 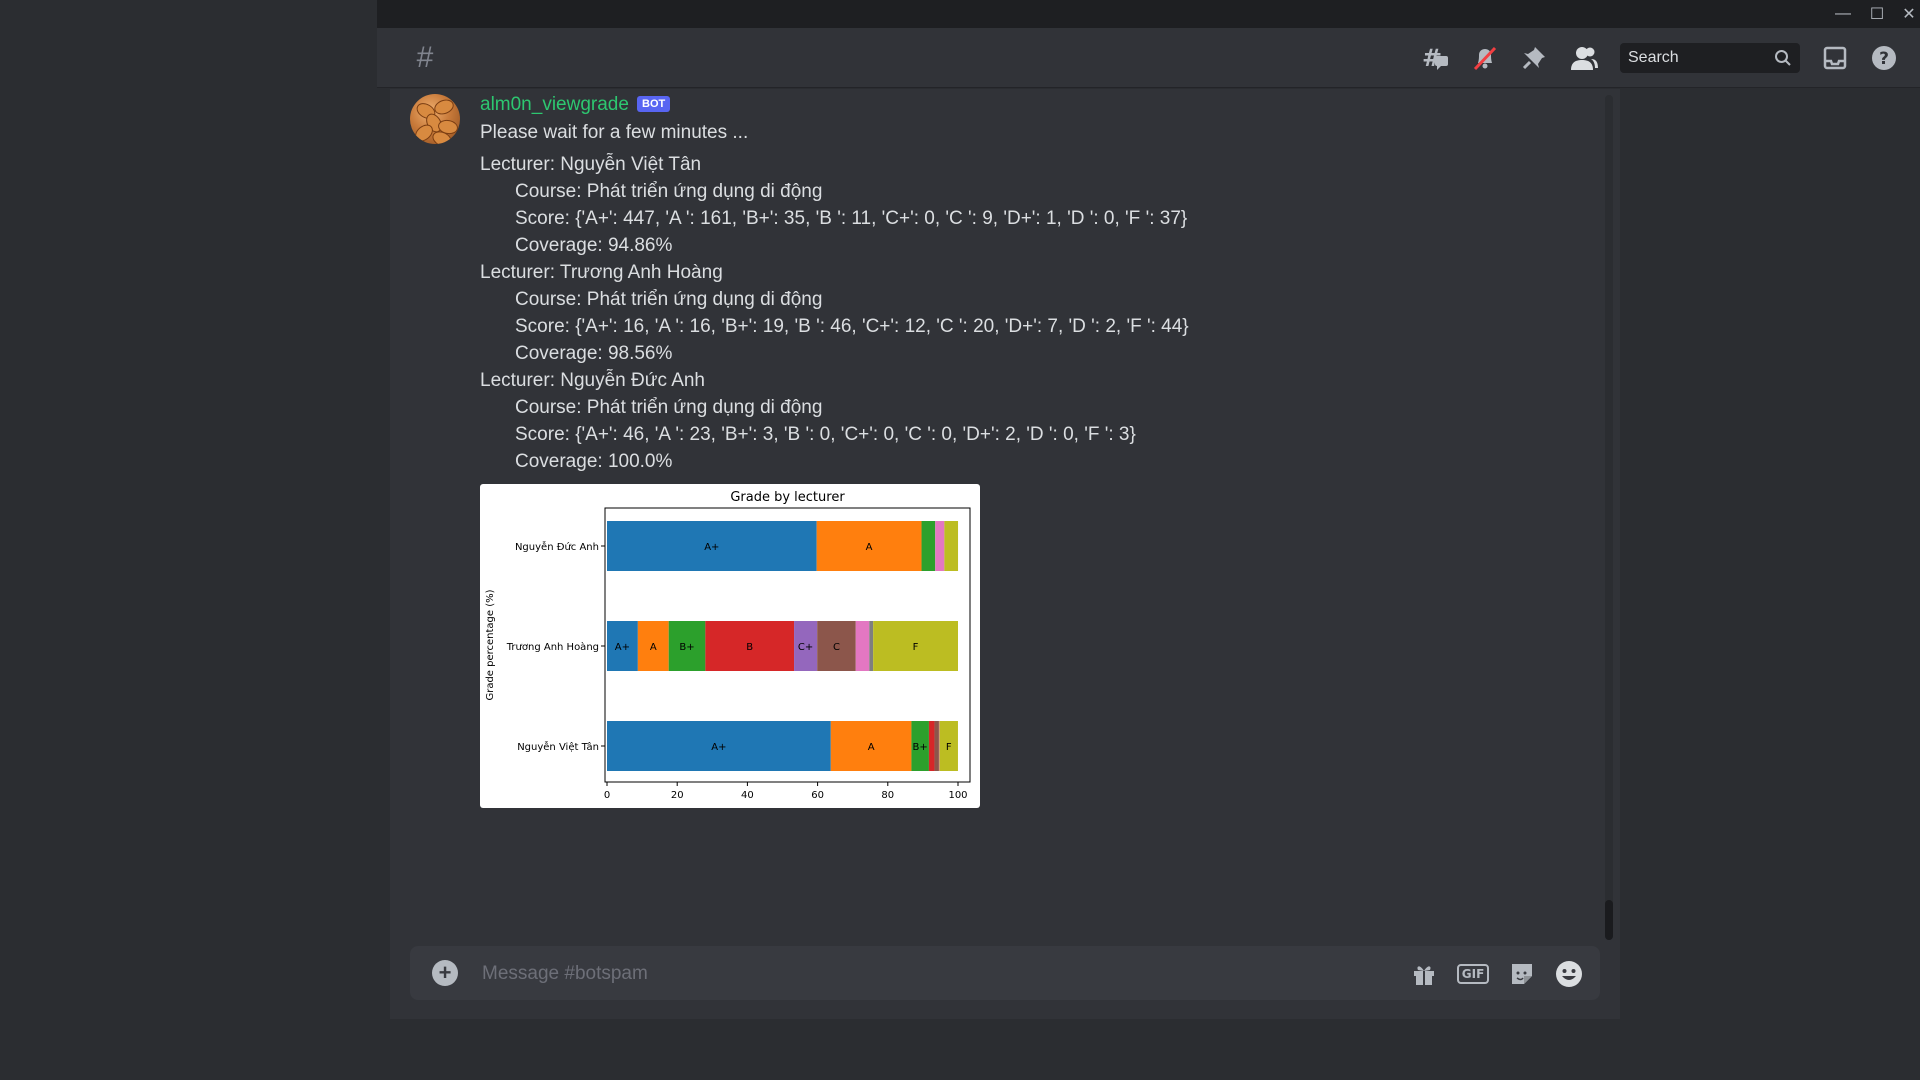 What do you see at coordinates (1783, 58) in the screenshot?
I see `search-icon` at bounding box center [1783, 58].